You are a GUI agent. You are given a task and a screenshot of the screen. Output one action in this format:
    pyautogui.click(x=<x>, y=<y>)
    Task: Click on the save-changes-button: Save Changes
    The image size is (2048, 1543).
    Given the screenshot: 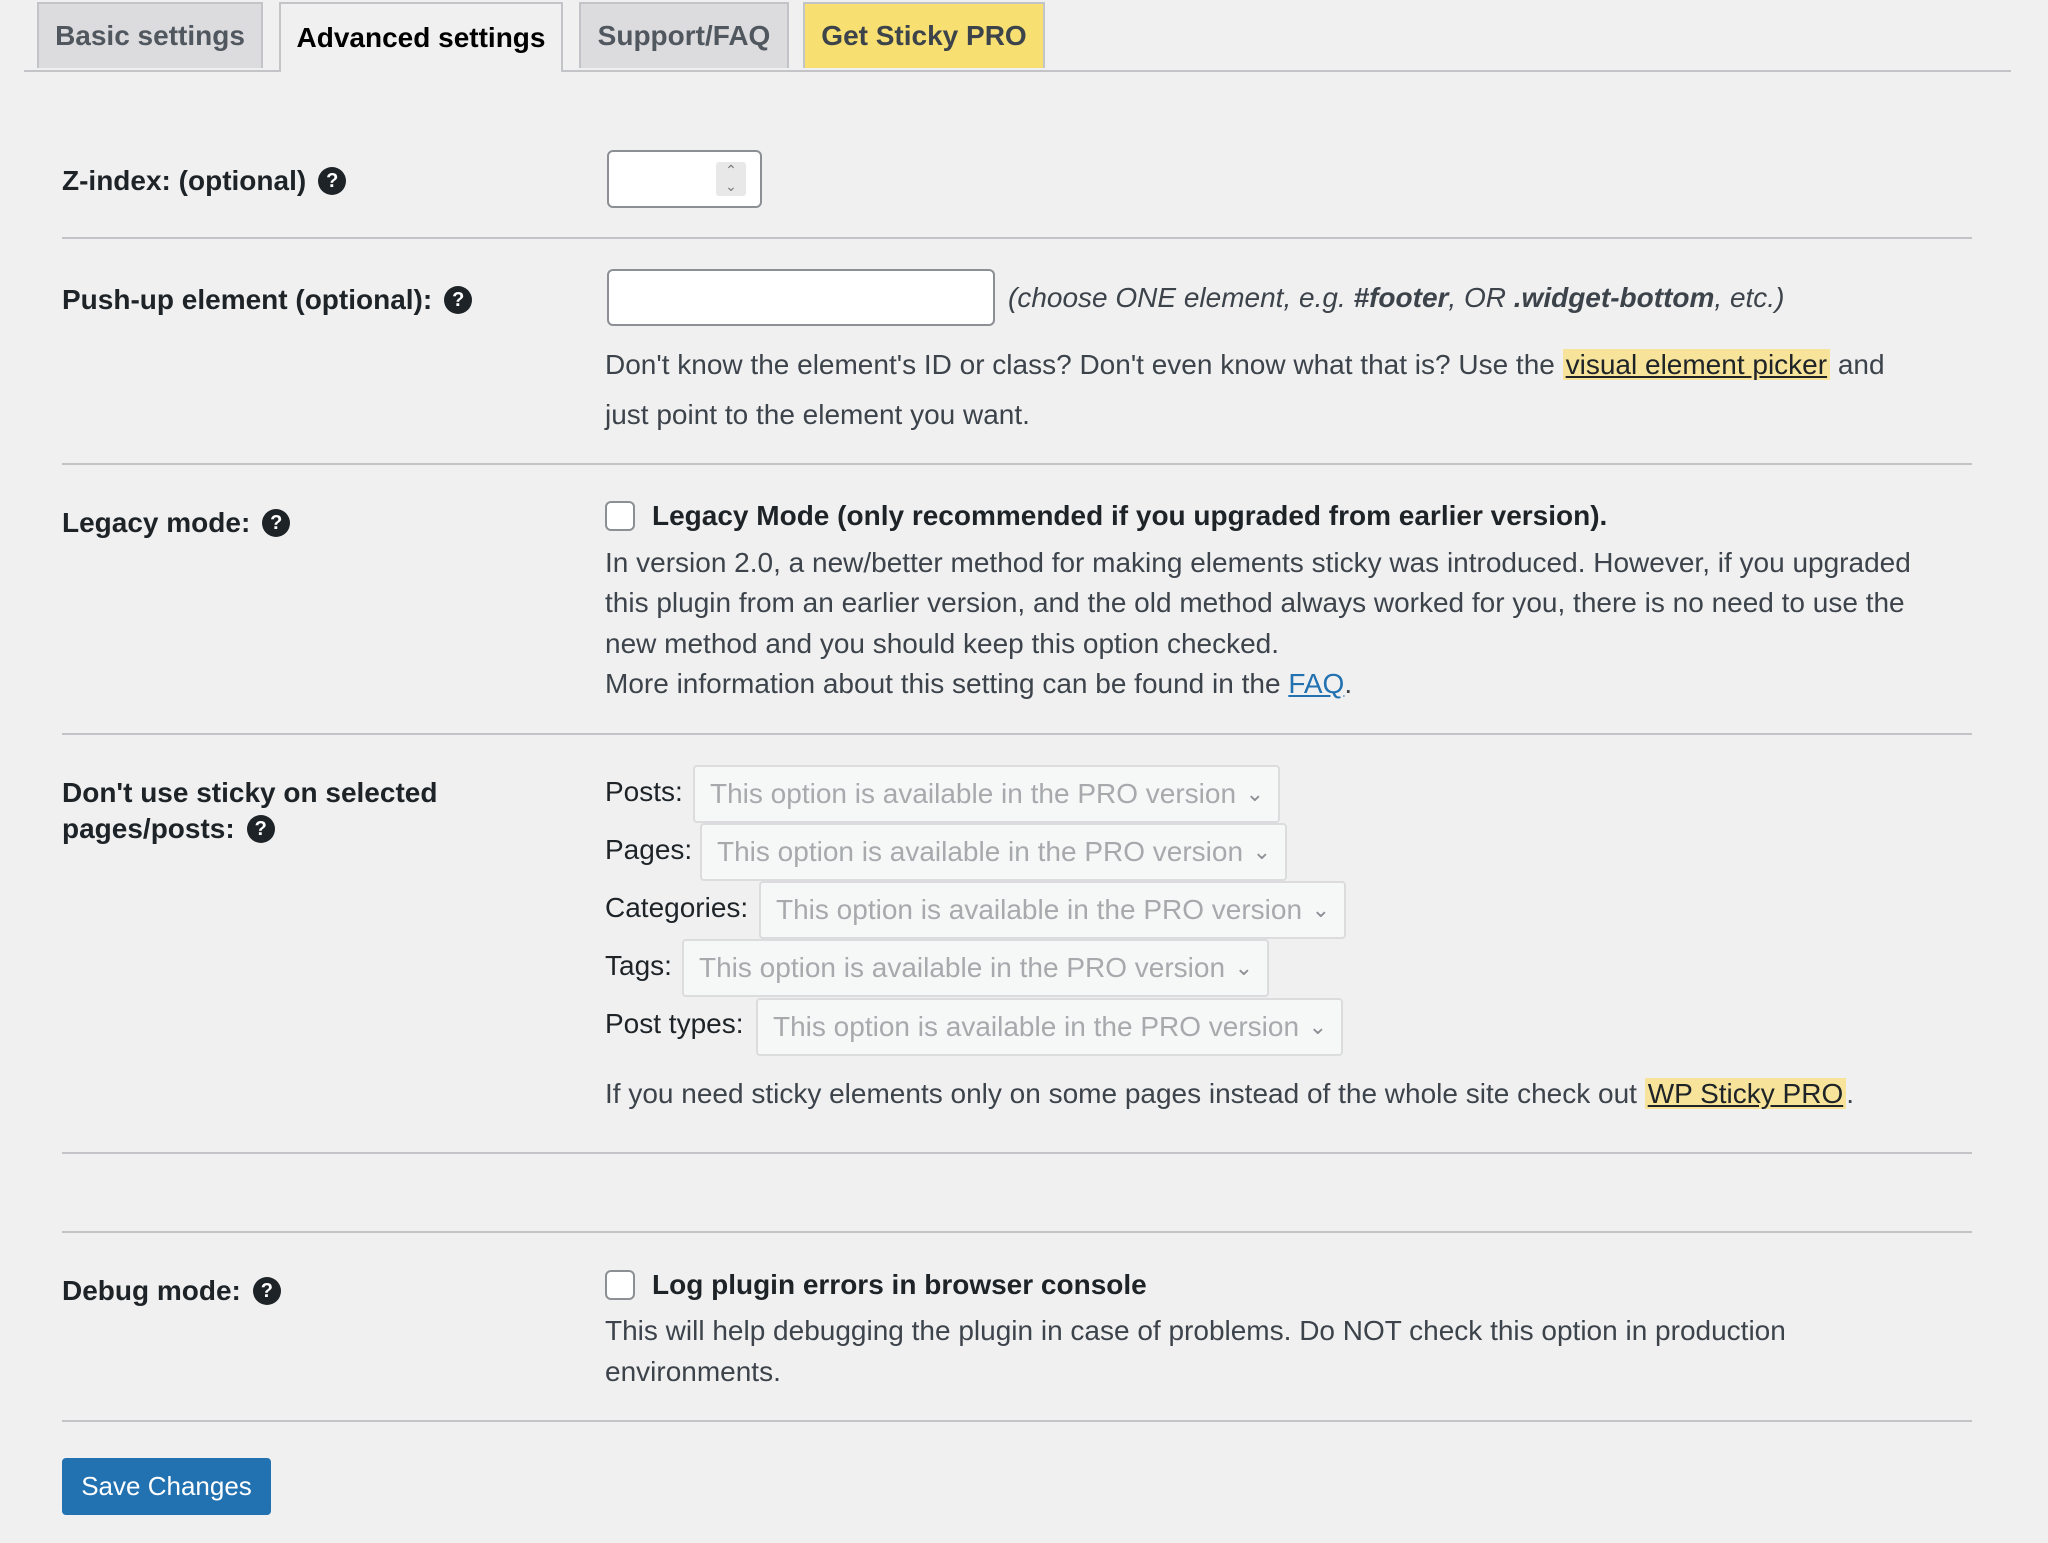 What is the action you would take?
    pyautogui.click(x=166, y=1486)
    